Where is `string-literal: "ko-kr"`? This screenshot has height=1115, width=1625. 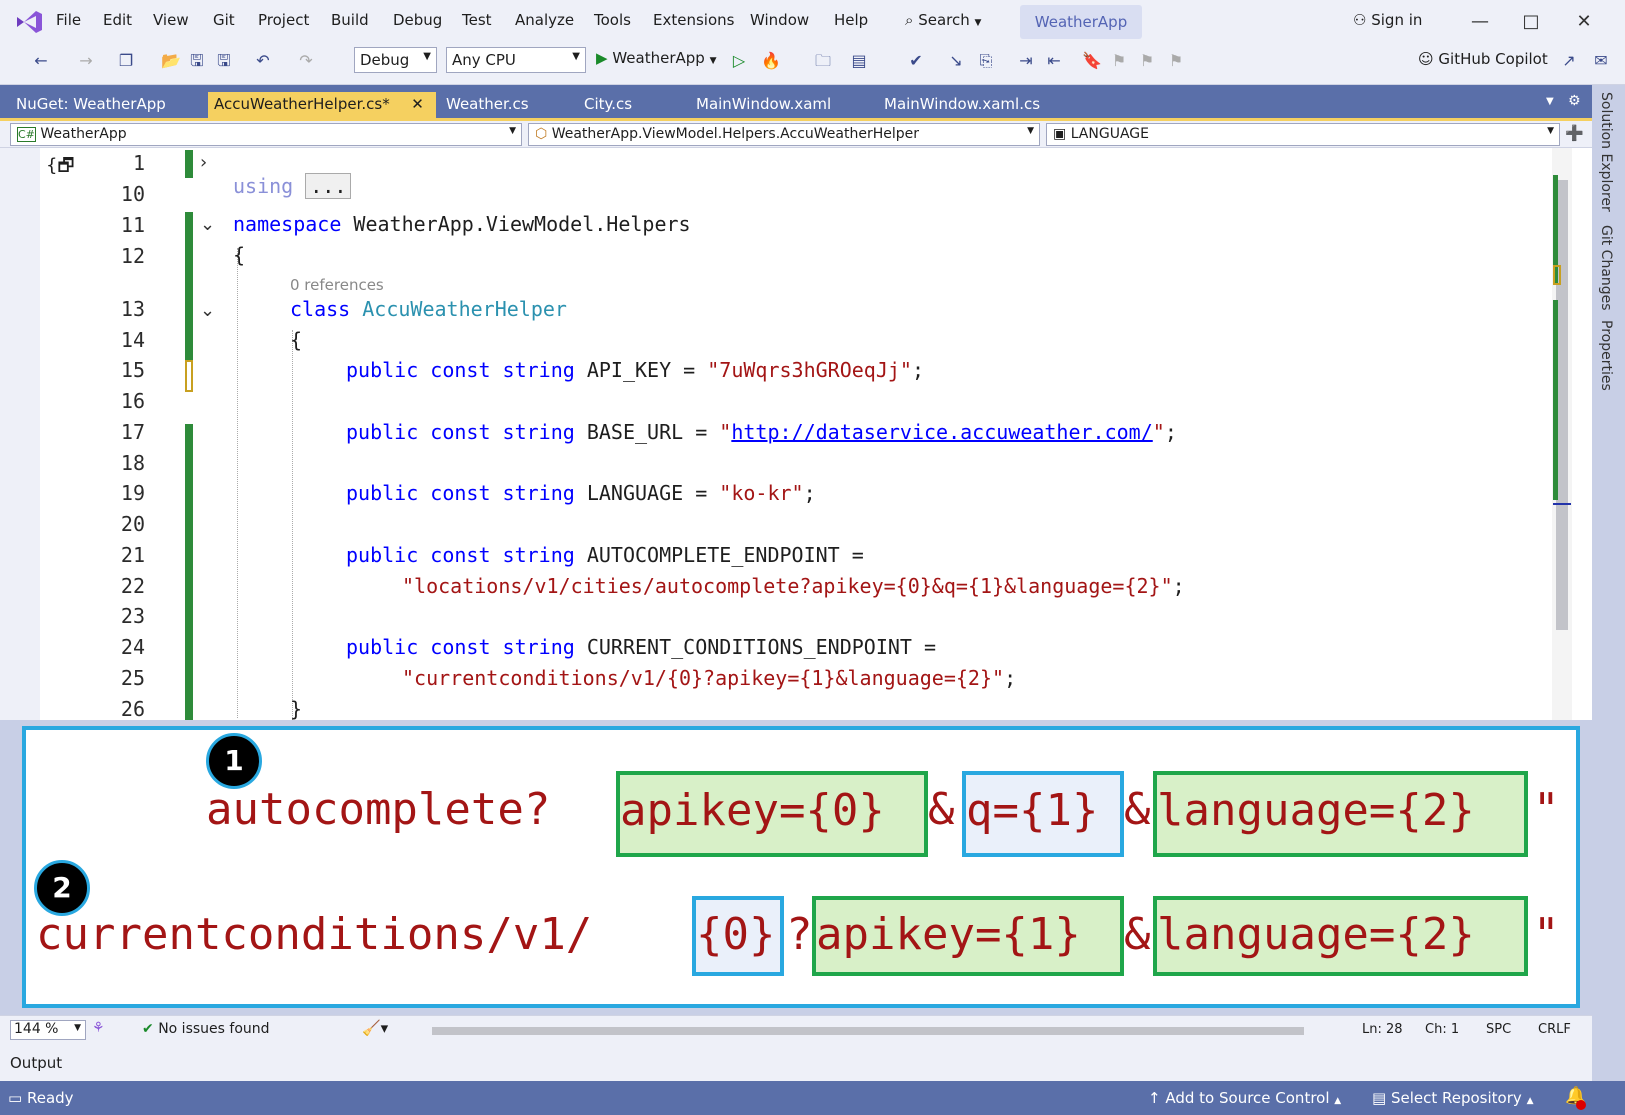
string-literal: "ko-kr" is located at coordinates (761, 493).